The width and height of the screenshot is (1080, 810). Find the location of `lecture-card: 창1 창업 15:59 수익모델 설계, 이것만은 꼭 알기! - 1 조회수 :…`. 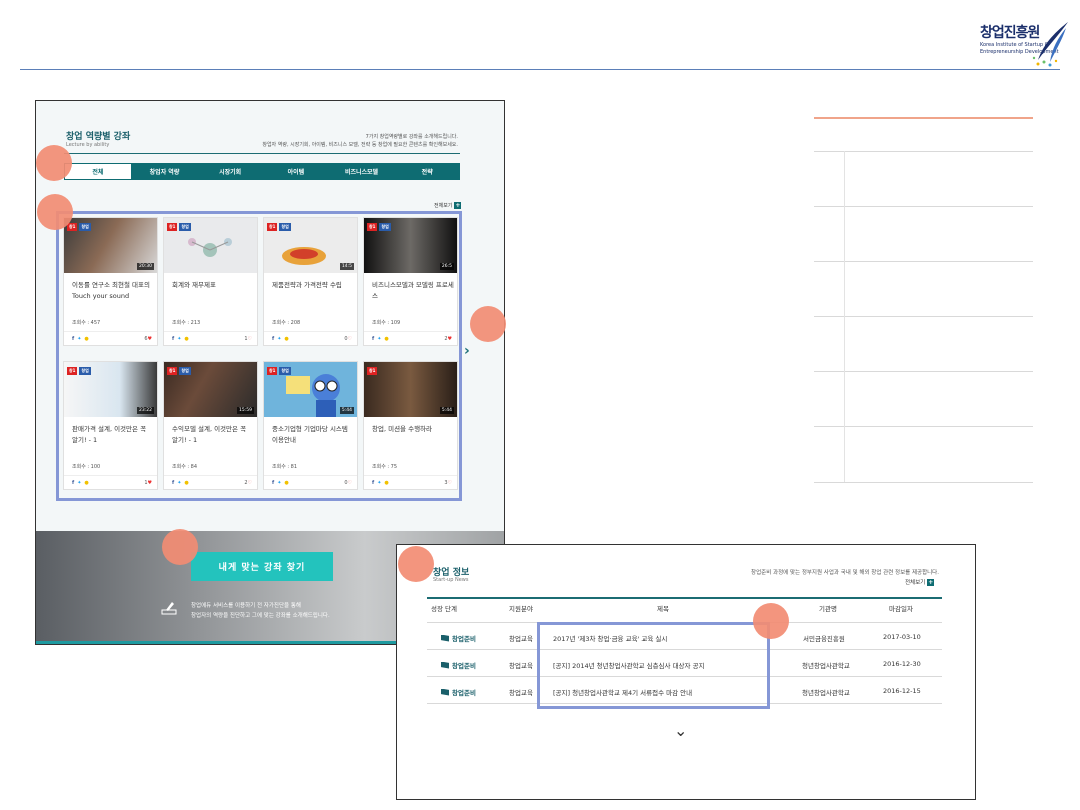

lecture-card: 창1 창업 15:59 수익모델 설계, 이것만은 꼭 알기! - 1 조회수 :… is located at coordinates (210, 425).